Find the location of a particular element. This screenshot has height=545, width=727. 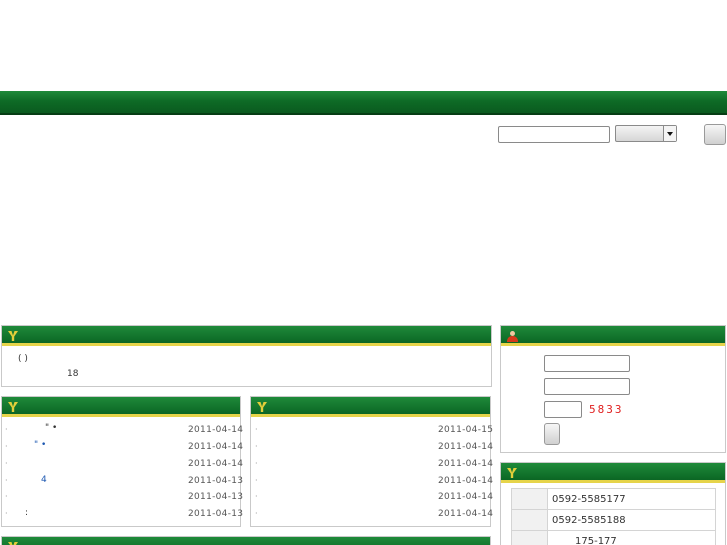

contact-phone: 0592-5585177 is located at coordinates (631, 499).